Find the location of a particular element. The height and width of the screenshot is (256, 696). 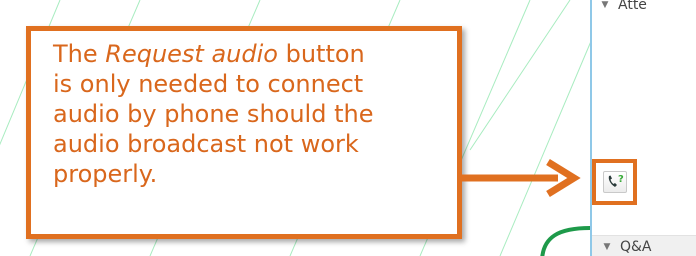

request-audio-highlight: ? is located at coordinates (614, 182).